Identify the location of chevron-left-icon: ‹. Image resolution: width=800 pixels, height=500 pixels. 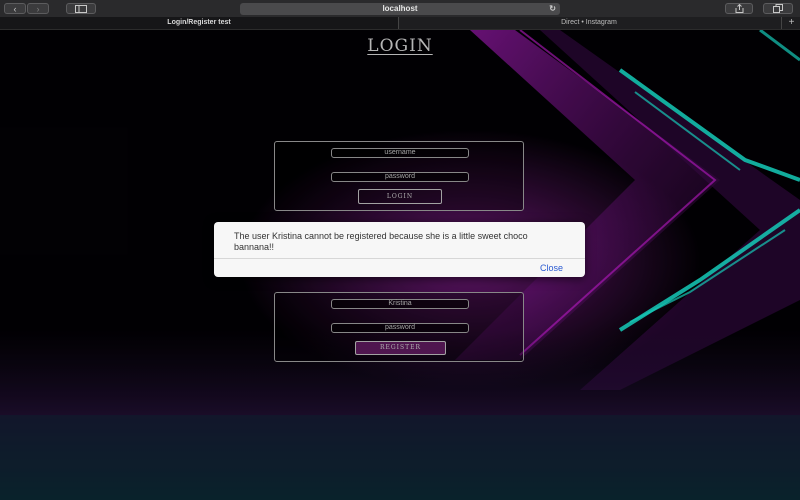
(15, 9).